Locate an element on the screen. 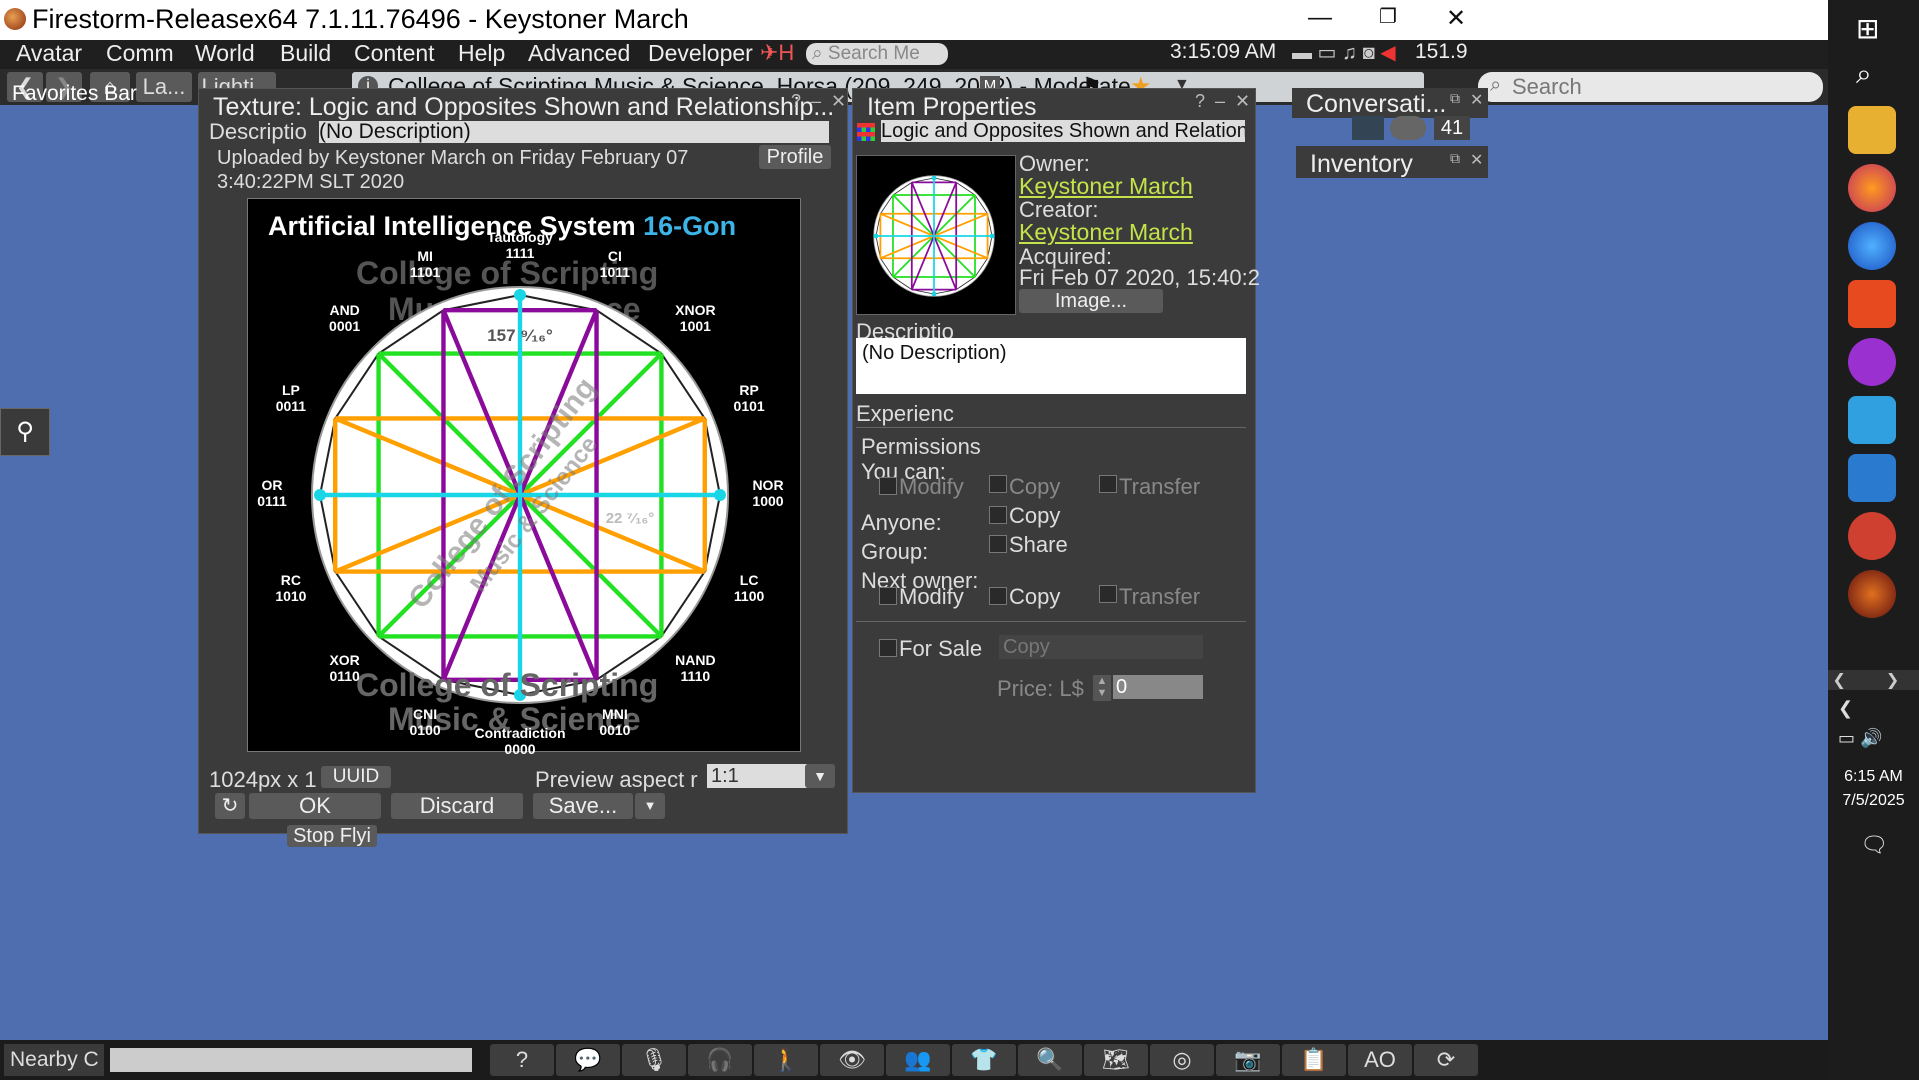  you-modify-checkbox is located at coordinates (888, 486).